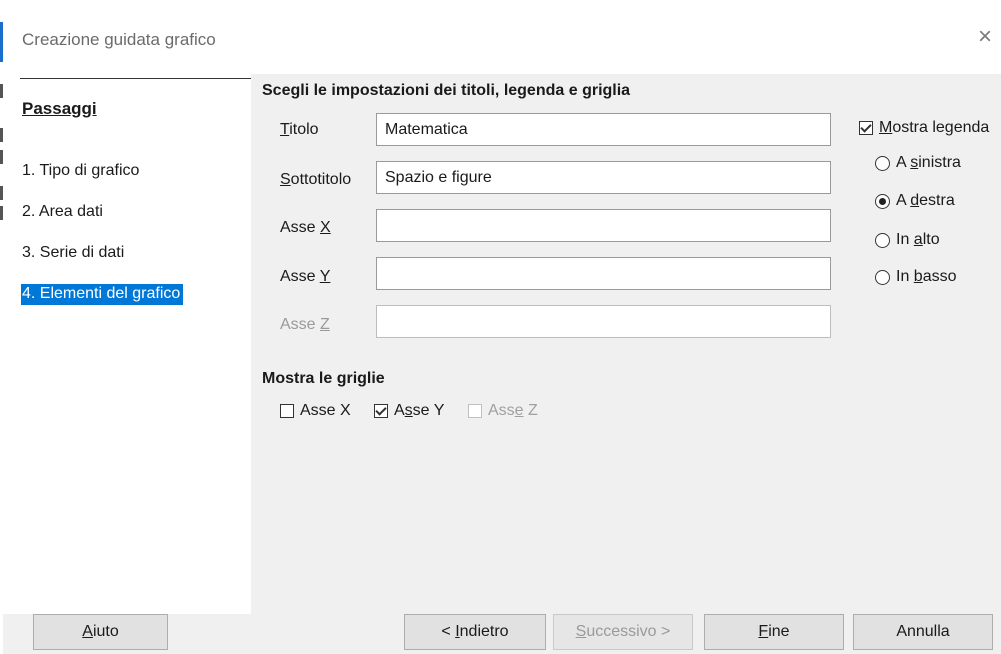 Image resolution: width=1001 pixels, height=654 pixels. I want to click on y-axis-input, so click(603, 273).